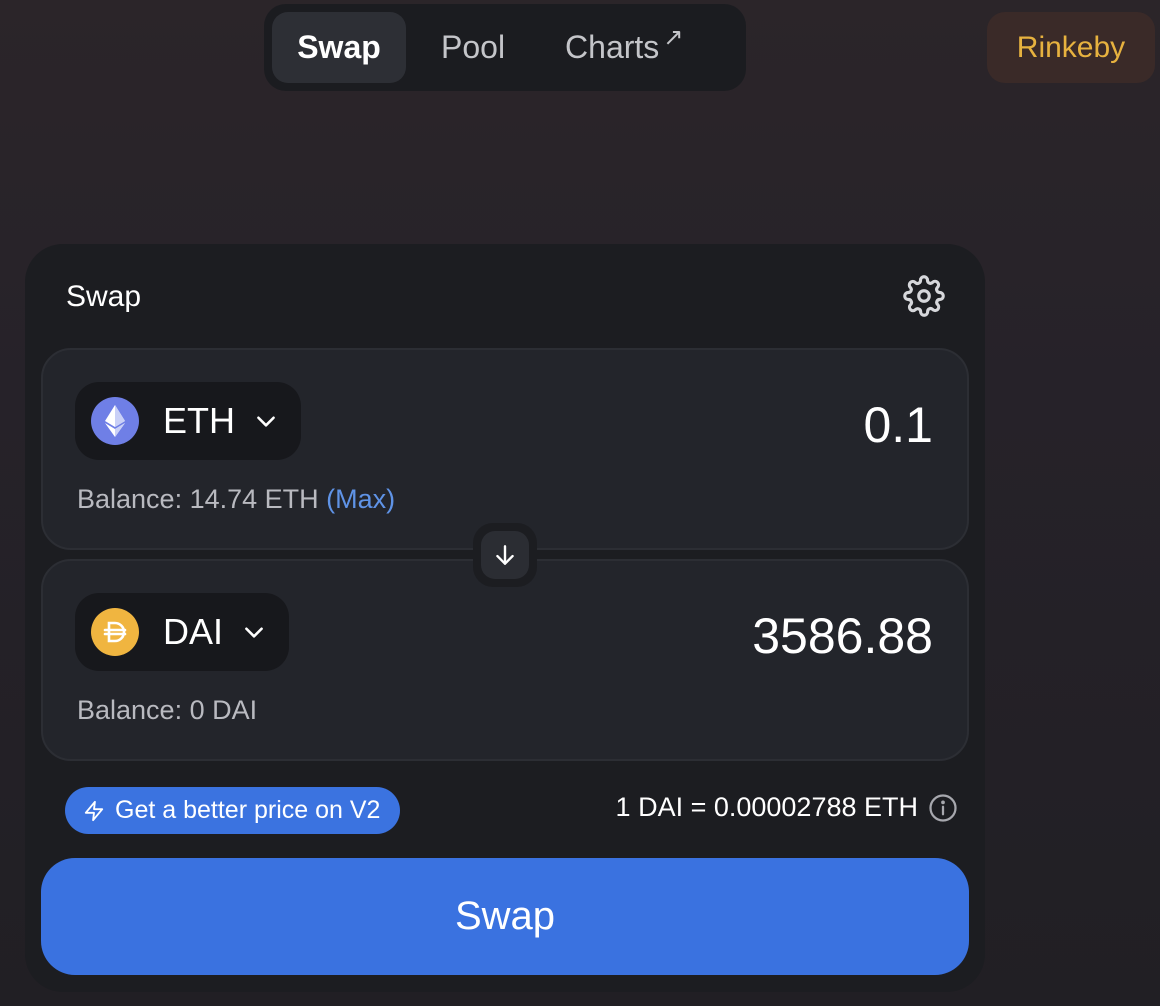 The height and width of the screenshot is (1006, 1160). I want to click on output-balance: Balance: 0 DAI, so click(167, 710).